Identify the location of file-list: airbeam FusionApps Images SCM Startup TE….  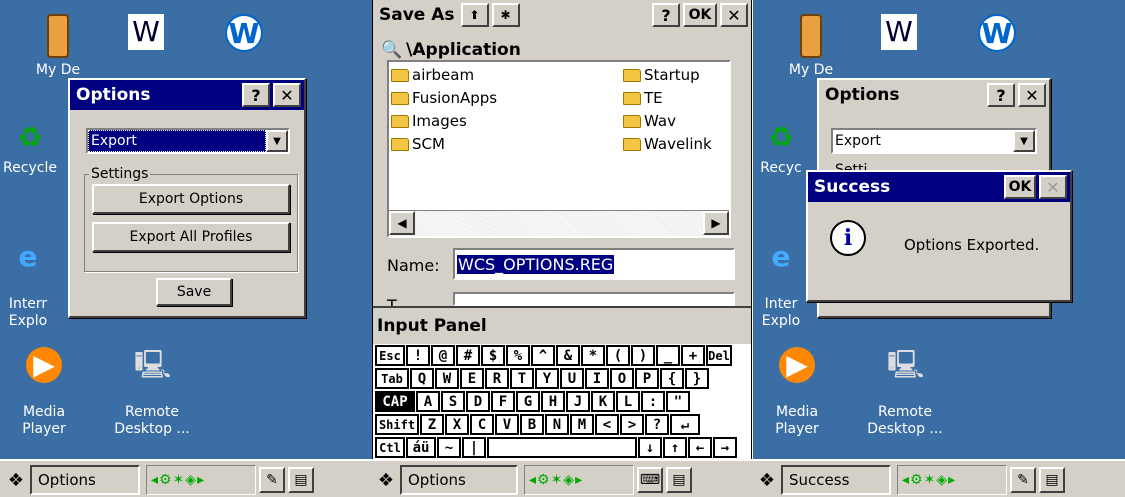
(559, 149).